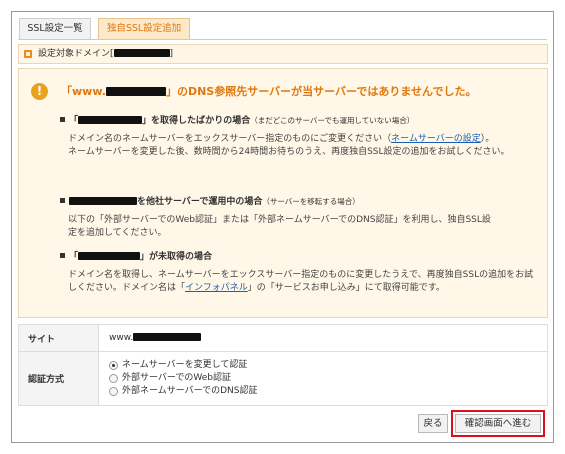  Describe the element at coordinates (28, 54) in the screenshot. I see `square-bullet-icon` at that location.